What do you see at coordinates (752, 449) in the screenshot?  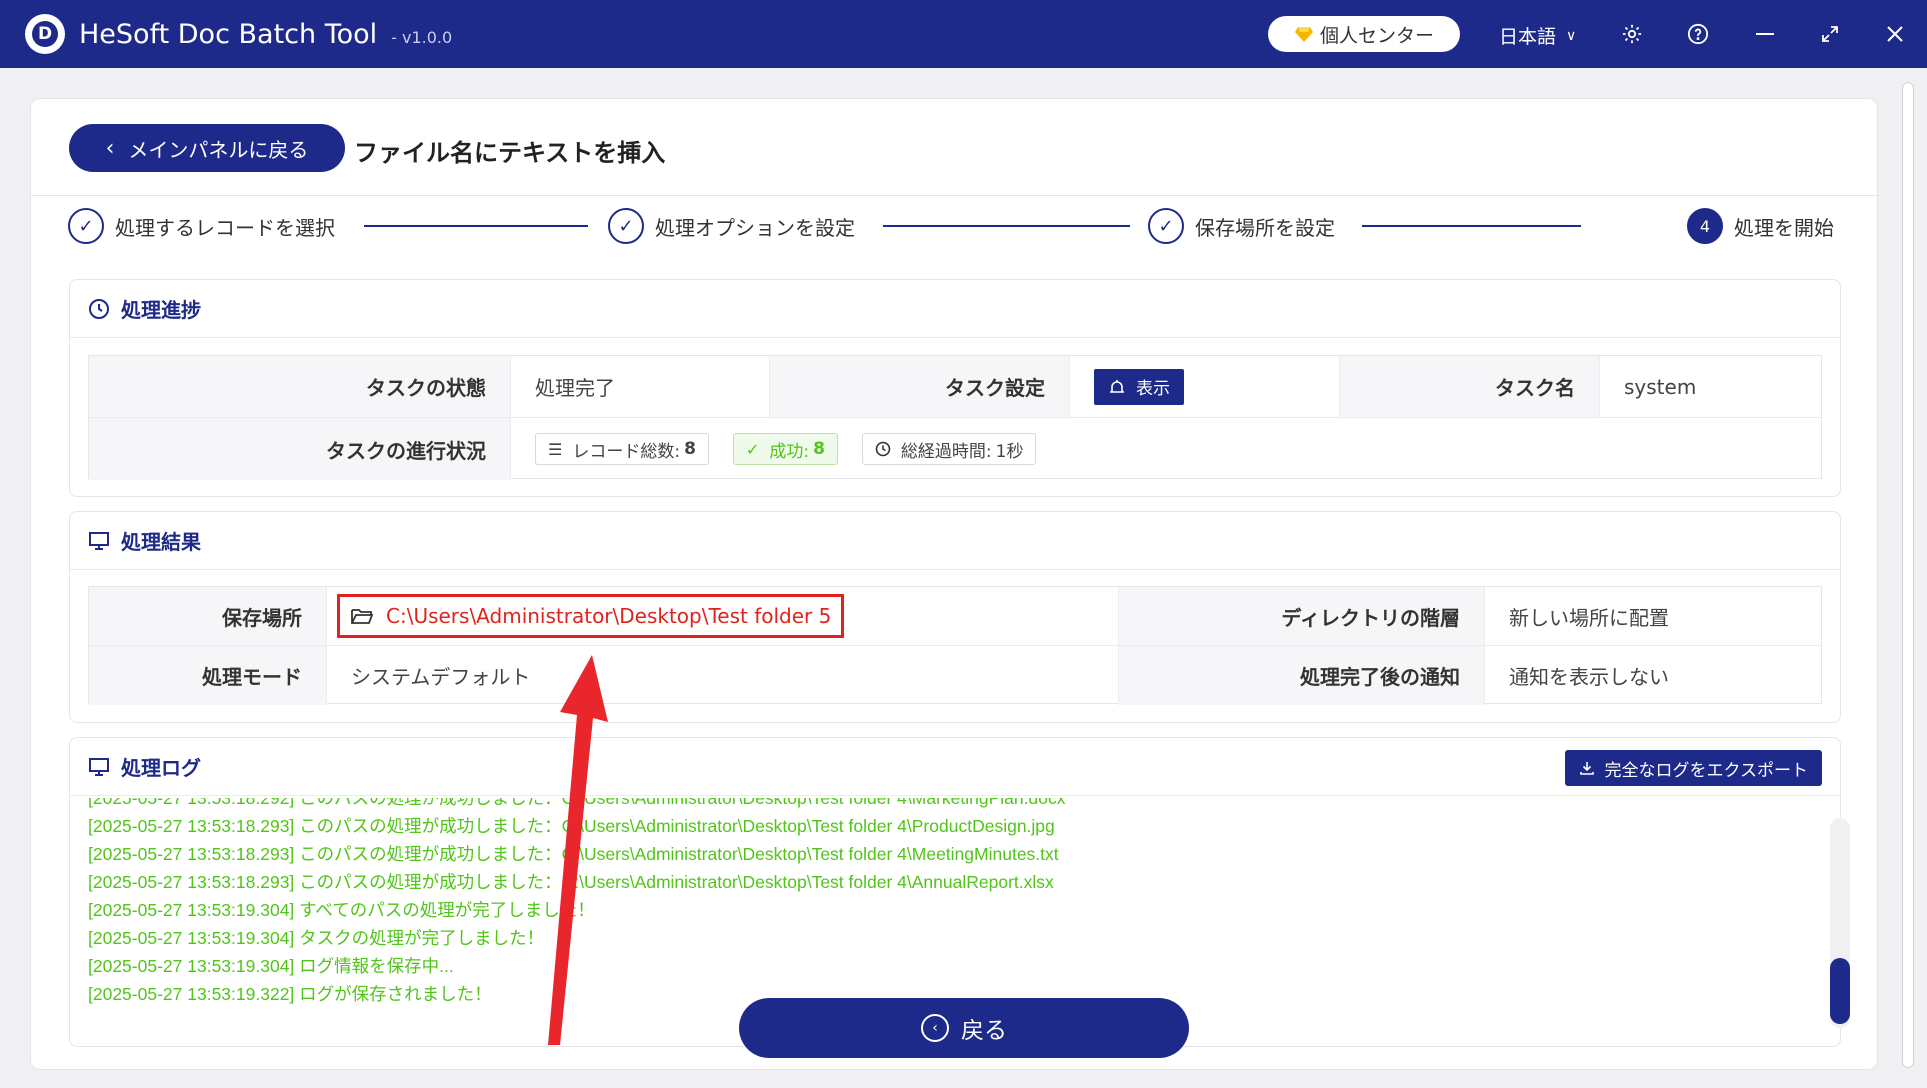 I see `check-circle-icon: ✓` at bounding box center [752, 449].